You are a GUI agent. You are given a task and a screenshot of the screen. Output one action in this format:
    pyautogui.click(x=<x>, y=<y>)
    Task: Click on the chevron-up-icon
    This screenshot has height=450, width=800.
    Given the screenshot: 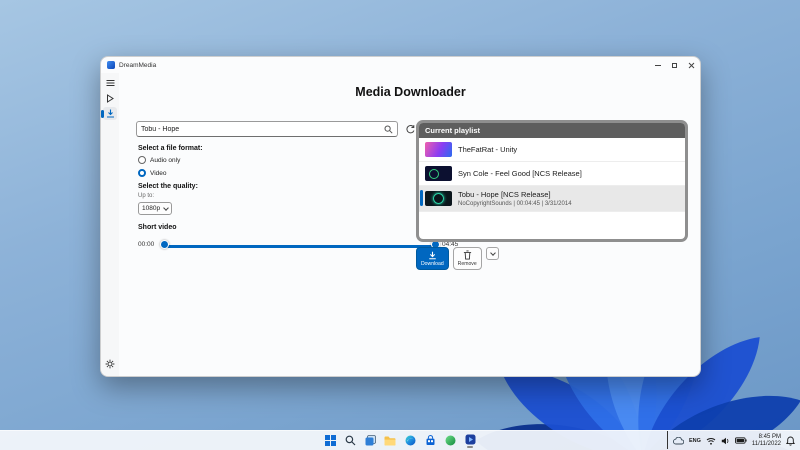 What is the action you would take?
    pyautogui.click(x=667, y=439)
    